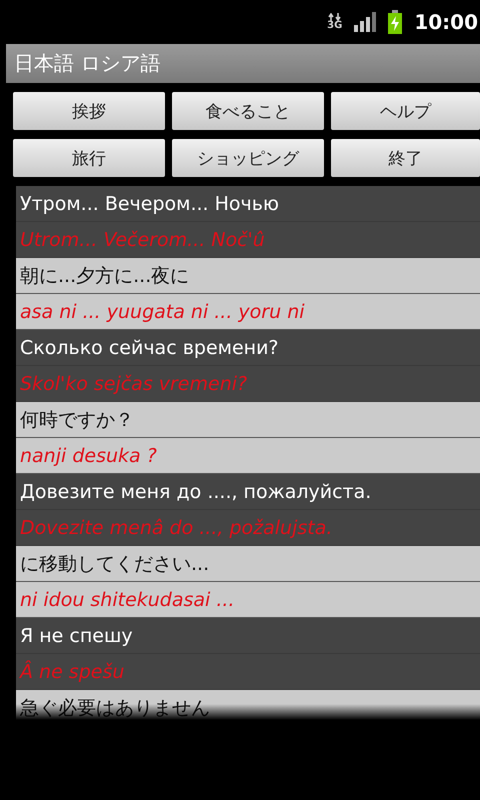 Image resolution: width=480 pixels, height=800 pixels. Describe the element at coordinates (248, 276) in the screenshot. I see `phrase-row: 朝に...夕方に...夜に` at that location.